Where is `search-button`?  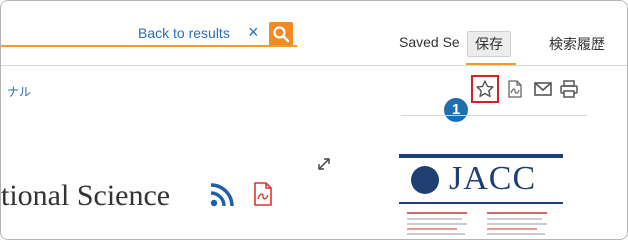 search-button is located at coordinates (281, 34).